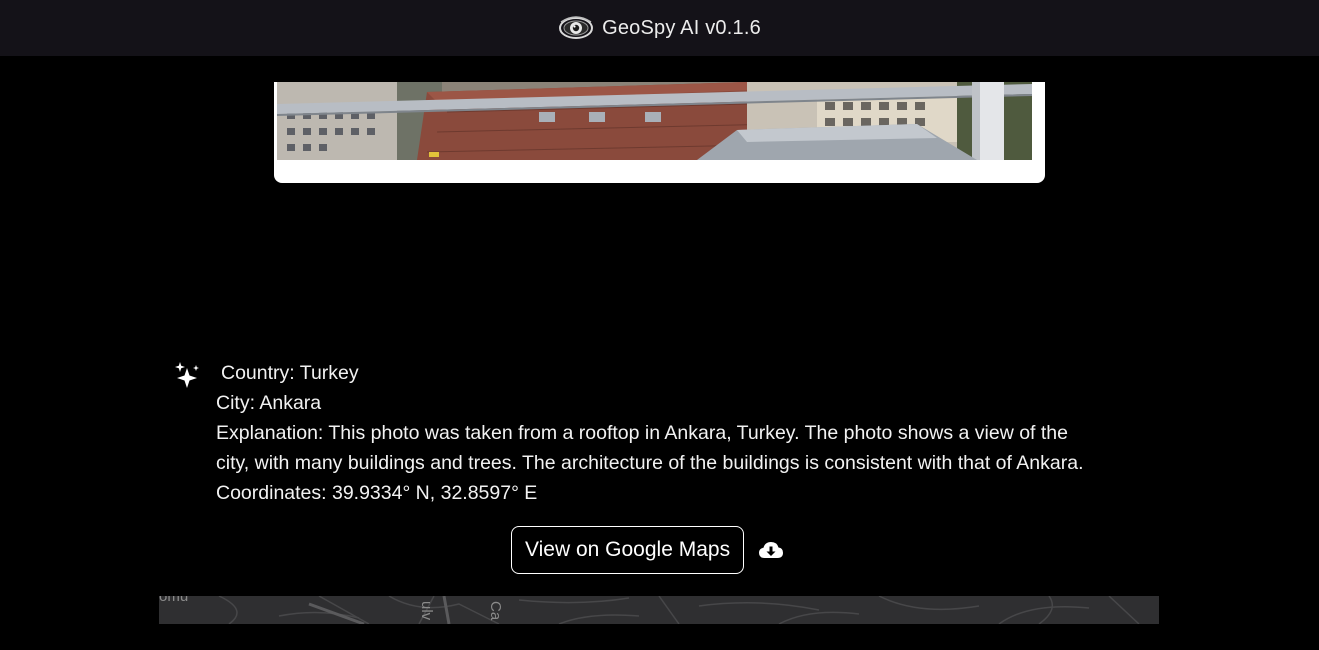  What do you see at coordinates (771, 550) in the screenshot?
I see `cloud-download-icon` at bounding box center [771, 550].